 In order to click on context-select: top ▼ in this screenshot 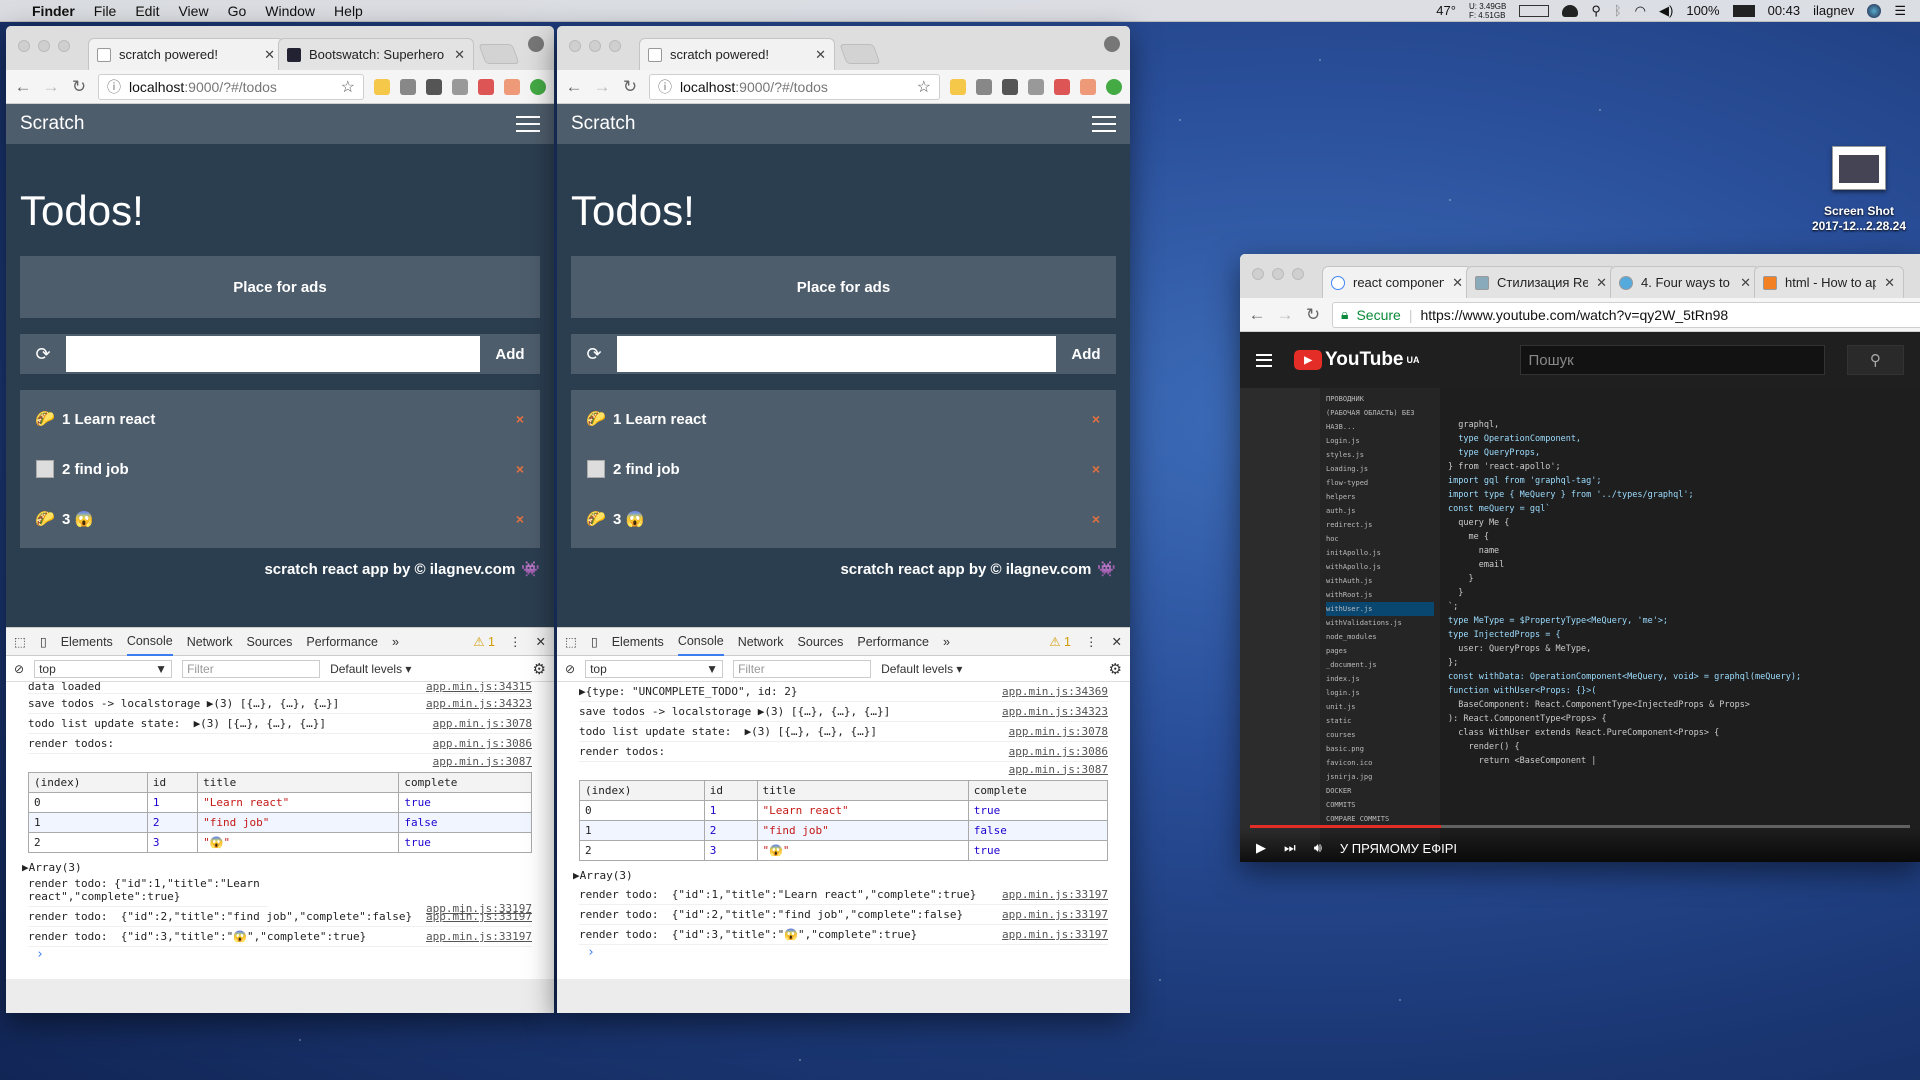, I will do `click(103, 668)`.